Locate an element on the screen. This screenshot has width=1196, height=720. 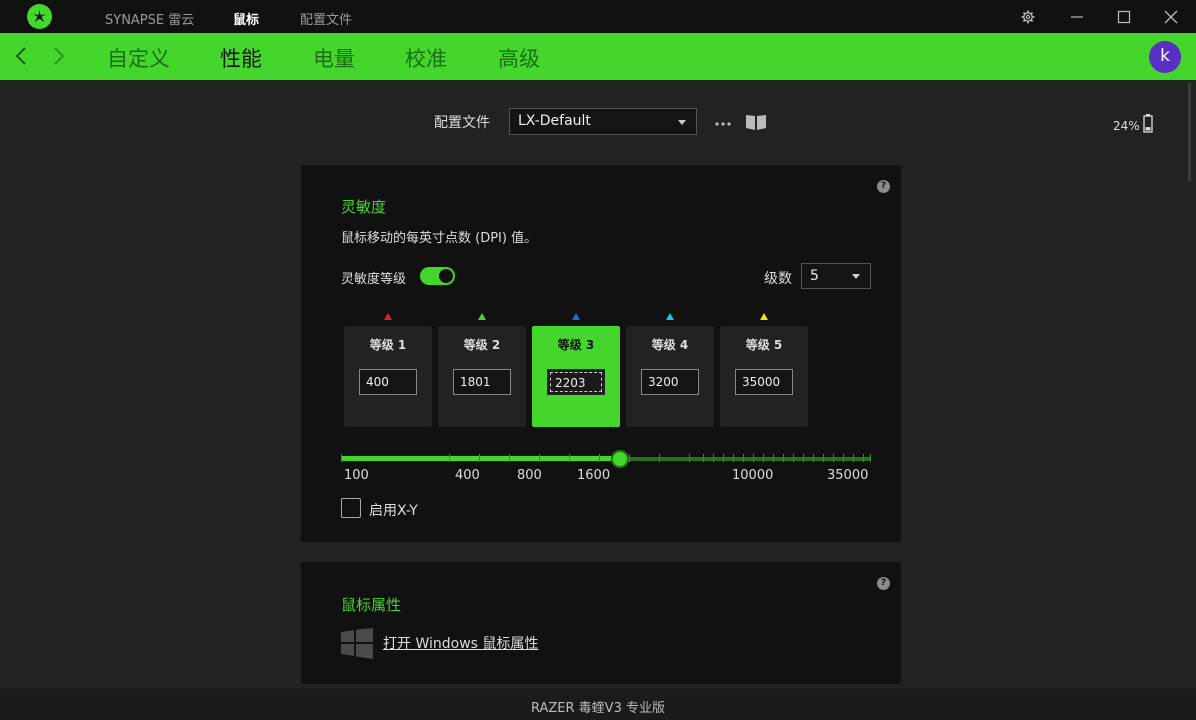
dpi-stage-1: 等级 1 400 is located at coordinates (388, 376).